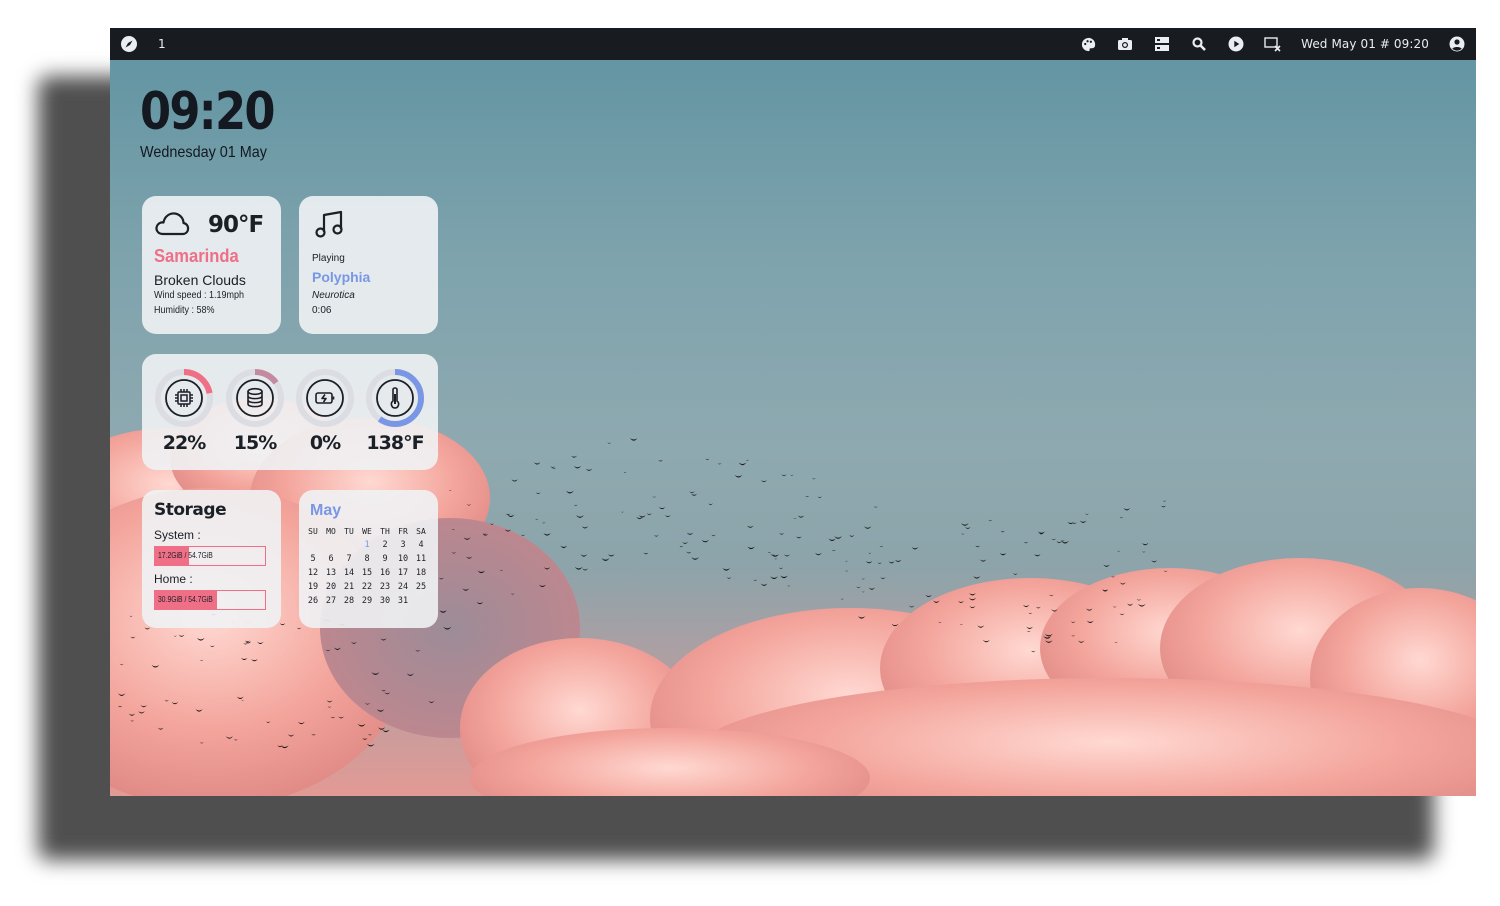 The width and height of the screenshot is (1500, 906). Describe the element at coordinates (236, 225) in the screenshot. I see `weather-temperature: 90°F` at that location.